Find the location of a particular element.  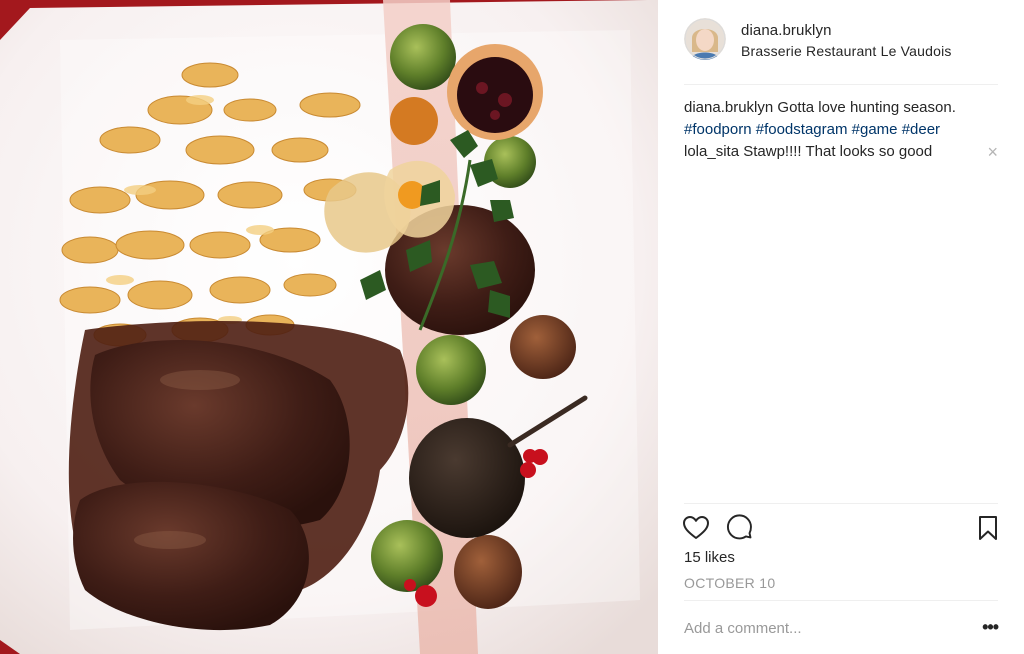

more-options-icon: ••• is located at coordinates (990, 627).